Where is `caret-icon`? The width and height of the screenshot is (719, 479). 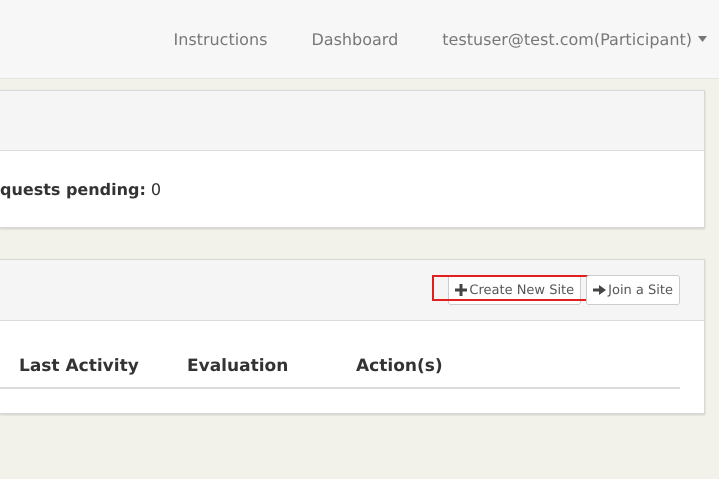 caret-icon is located at coordinates (702, 39).